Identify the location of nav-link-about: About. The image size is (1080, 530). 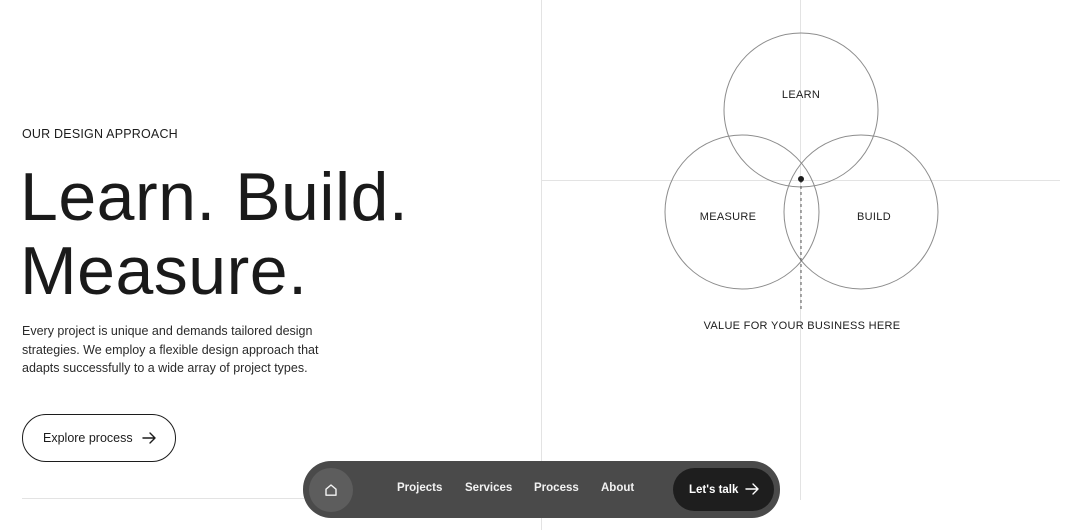
(617, 488).